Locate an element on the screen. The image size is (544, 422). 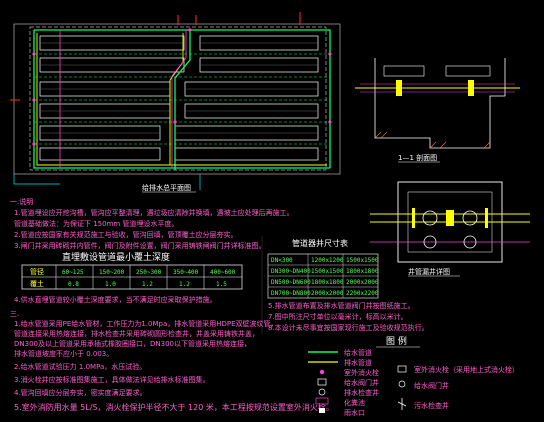
legend-item-4: 给水阀门井 is located at coordinates (361, 382).